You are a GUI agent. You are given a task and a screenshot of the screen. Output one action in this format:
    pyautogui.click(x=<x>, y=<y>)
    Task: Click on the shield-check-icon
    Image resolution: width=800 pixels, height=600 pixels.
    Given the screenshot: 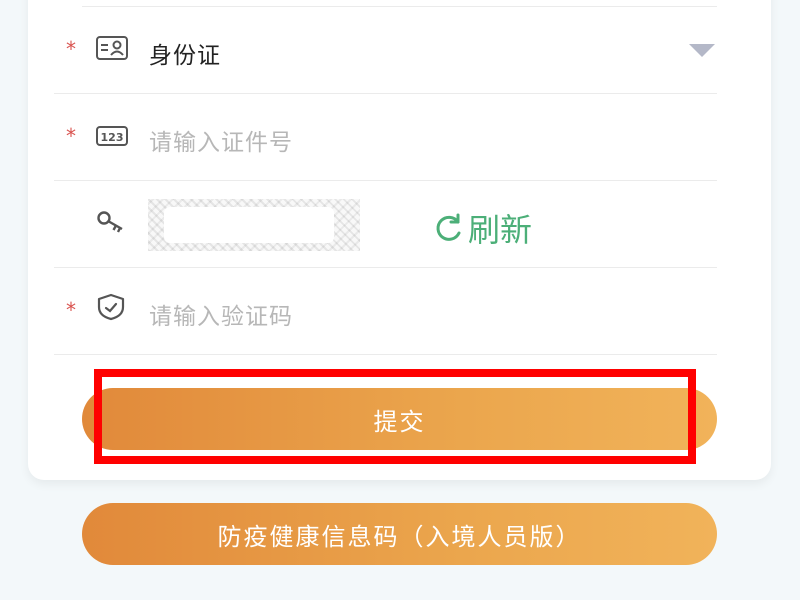 What is the action you would take?
    pyautogui.click(x=112, y=307)
    